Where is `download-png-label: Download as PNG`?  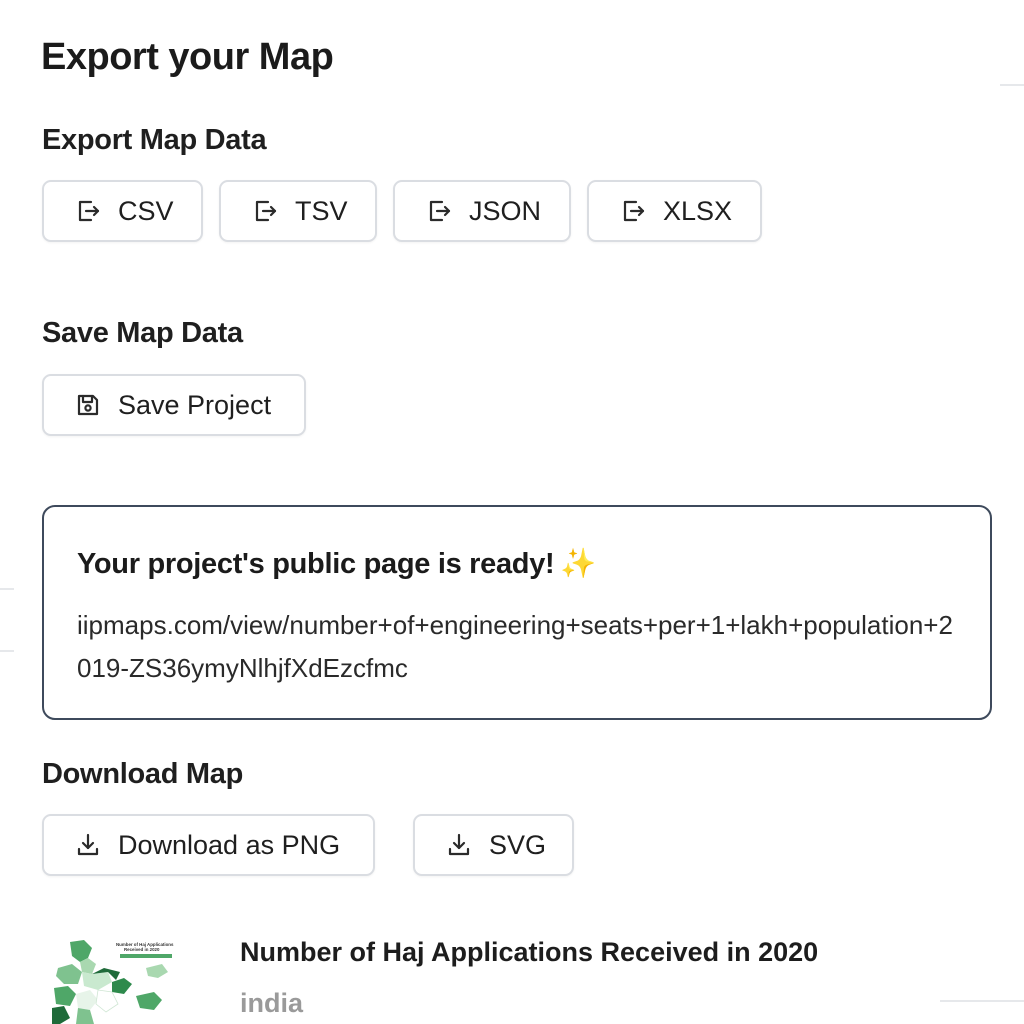 download-png-label: Download as PNG is located at coordinates (229, 844).